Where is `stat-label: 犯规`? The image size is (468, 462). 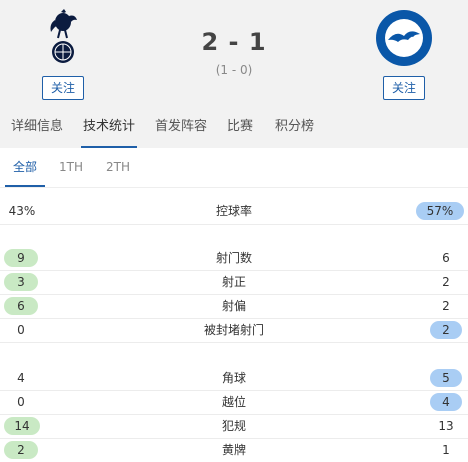 stat-label: 犯规 is located at coordinates (233, 426).